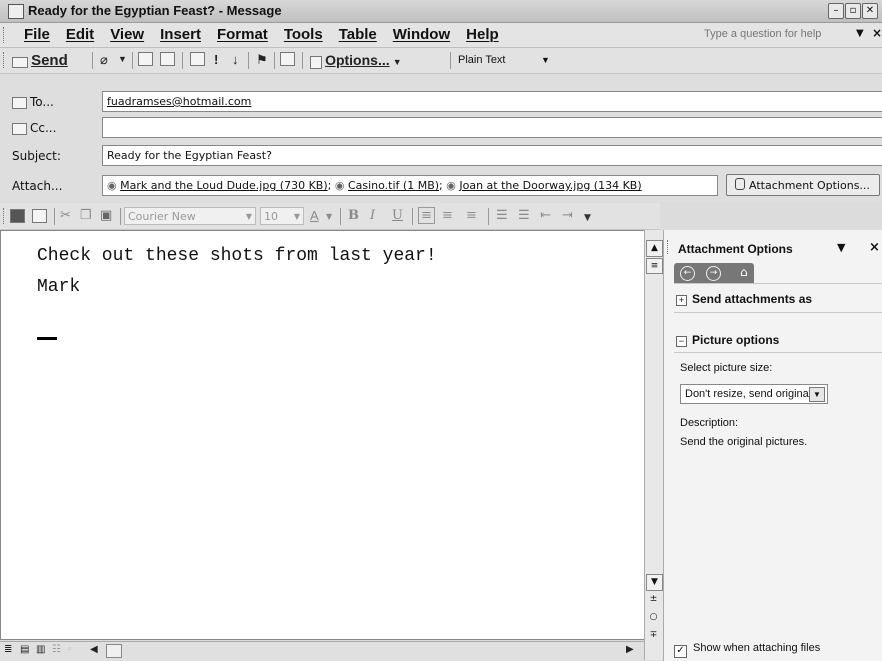 This screenshot has height=661, width=882. I want to click on cc-field, so click(492, 127).